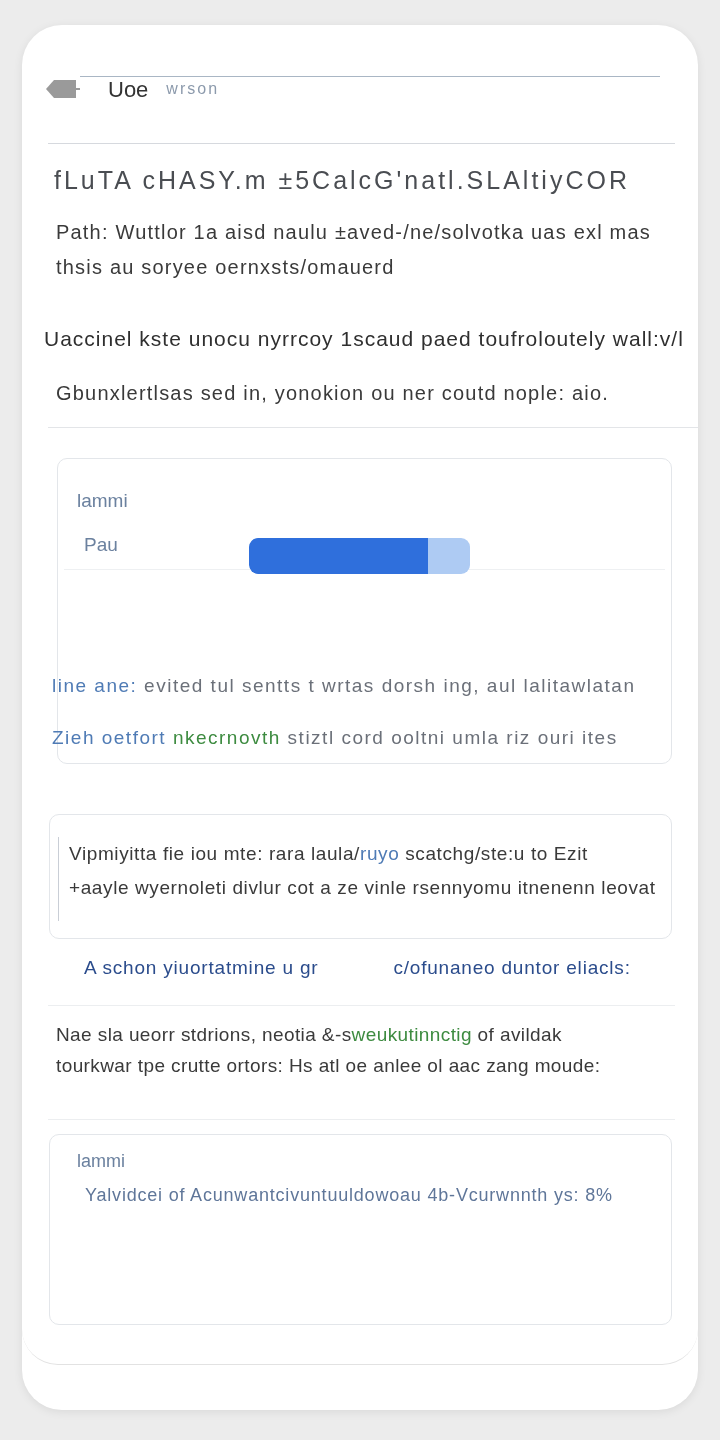 This screenshot has width=720, height=1440. What do you see at coordinates (364, 339) in the screenshot?
I see `statement-text: Uaccinel kste unocu nyrrcoy 1scaud paed toufroloutely wall:v/l` at bounding box center [364, 339].